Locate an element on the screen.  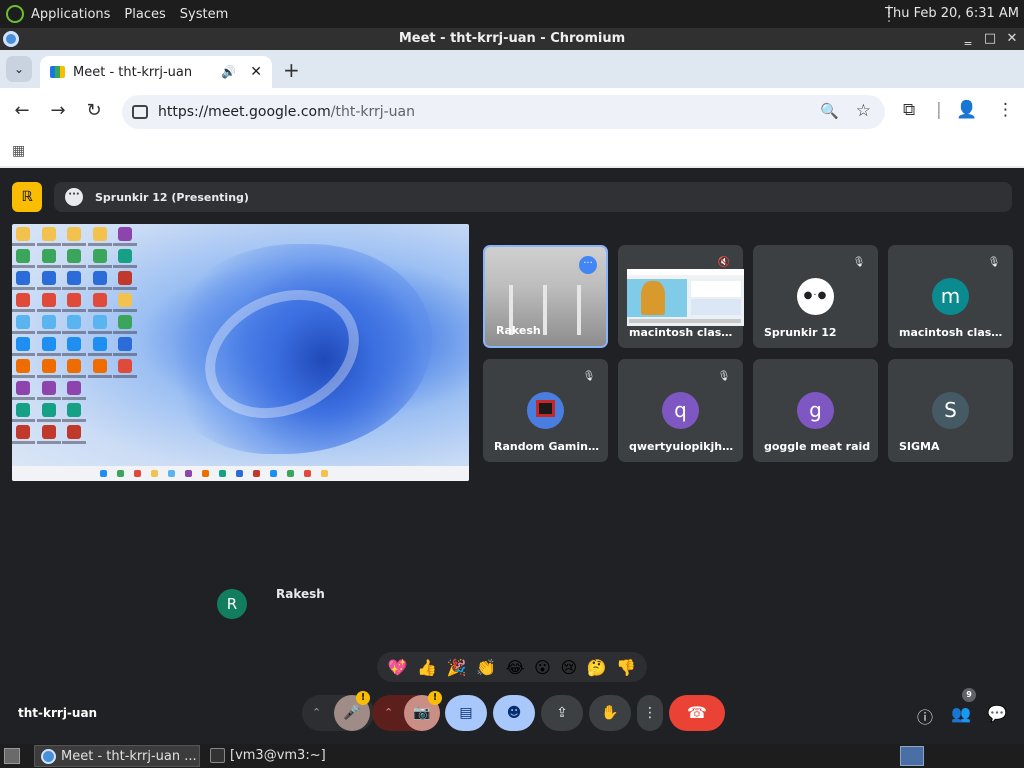
tab-meet: Meet - tht-krrj-uan 🔊 ✕ is located at coordinates (156, 72).